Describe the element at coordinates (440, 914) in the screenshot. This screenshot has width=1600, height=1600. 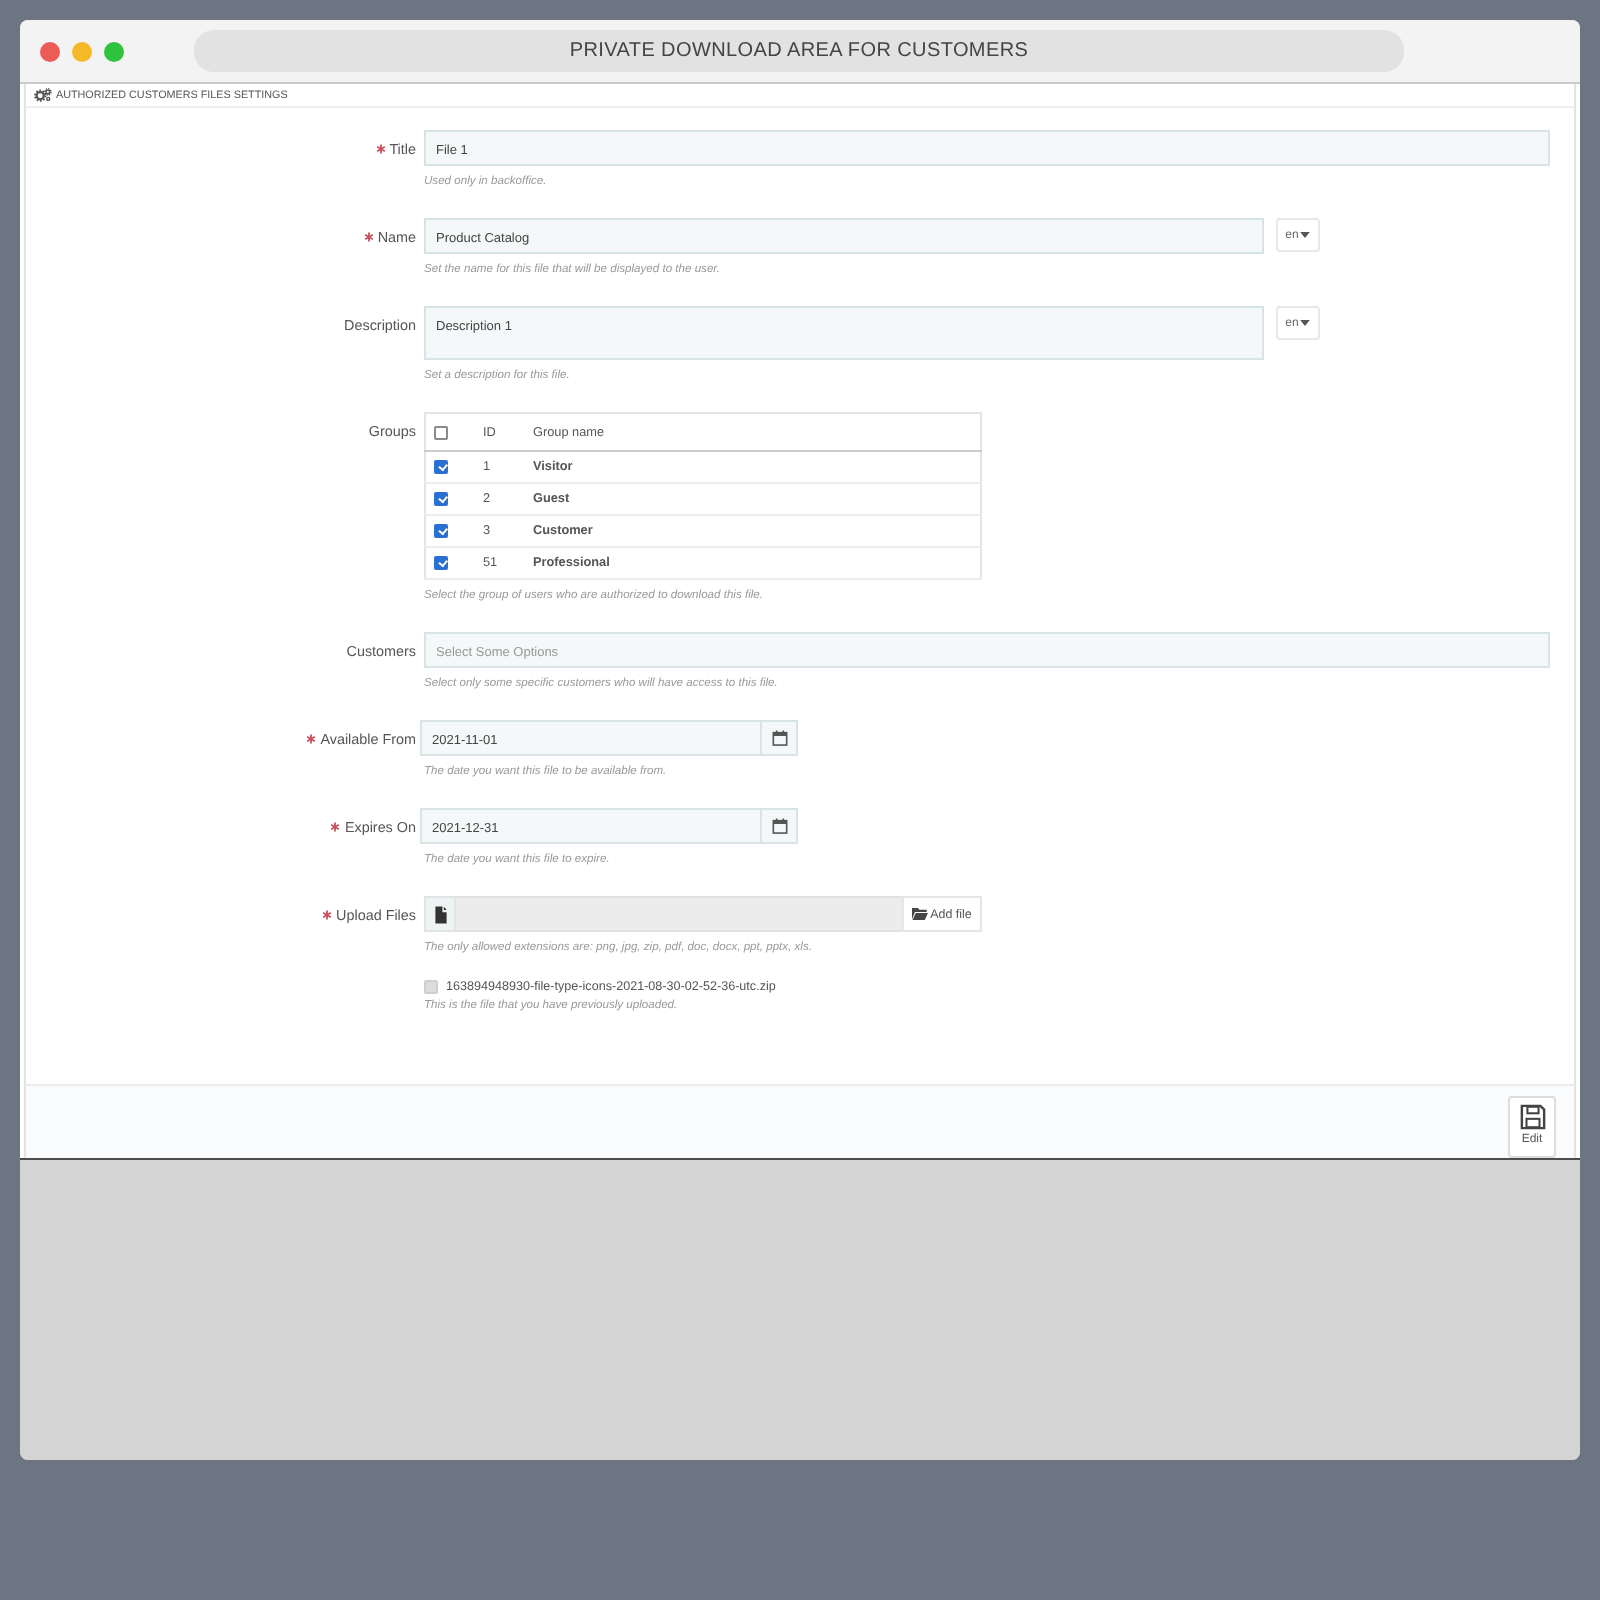
I see `file-icon` at that location.